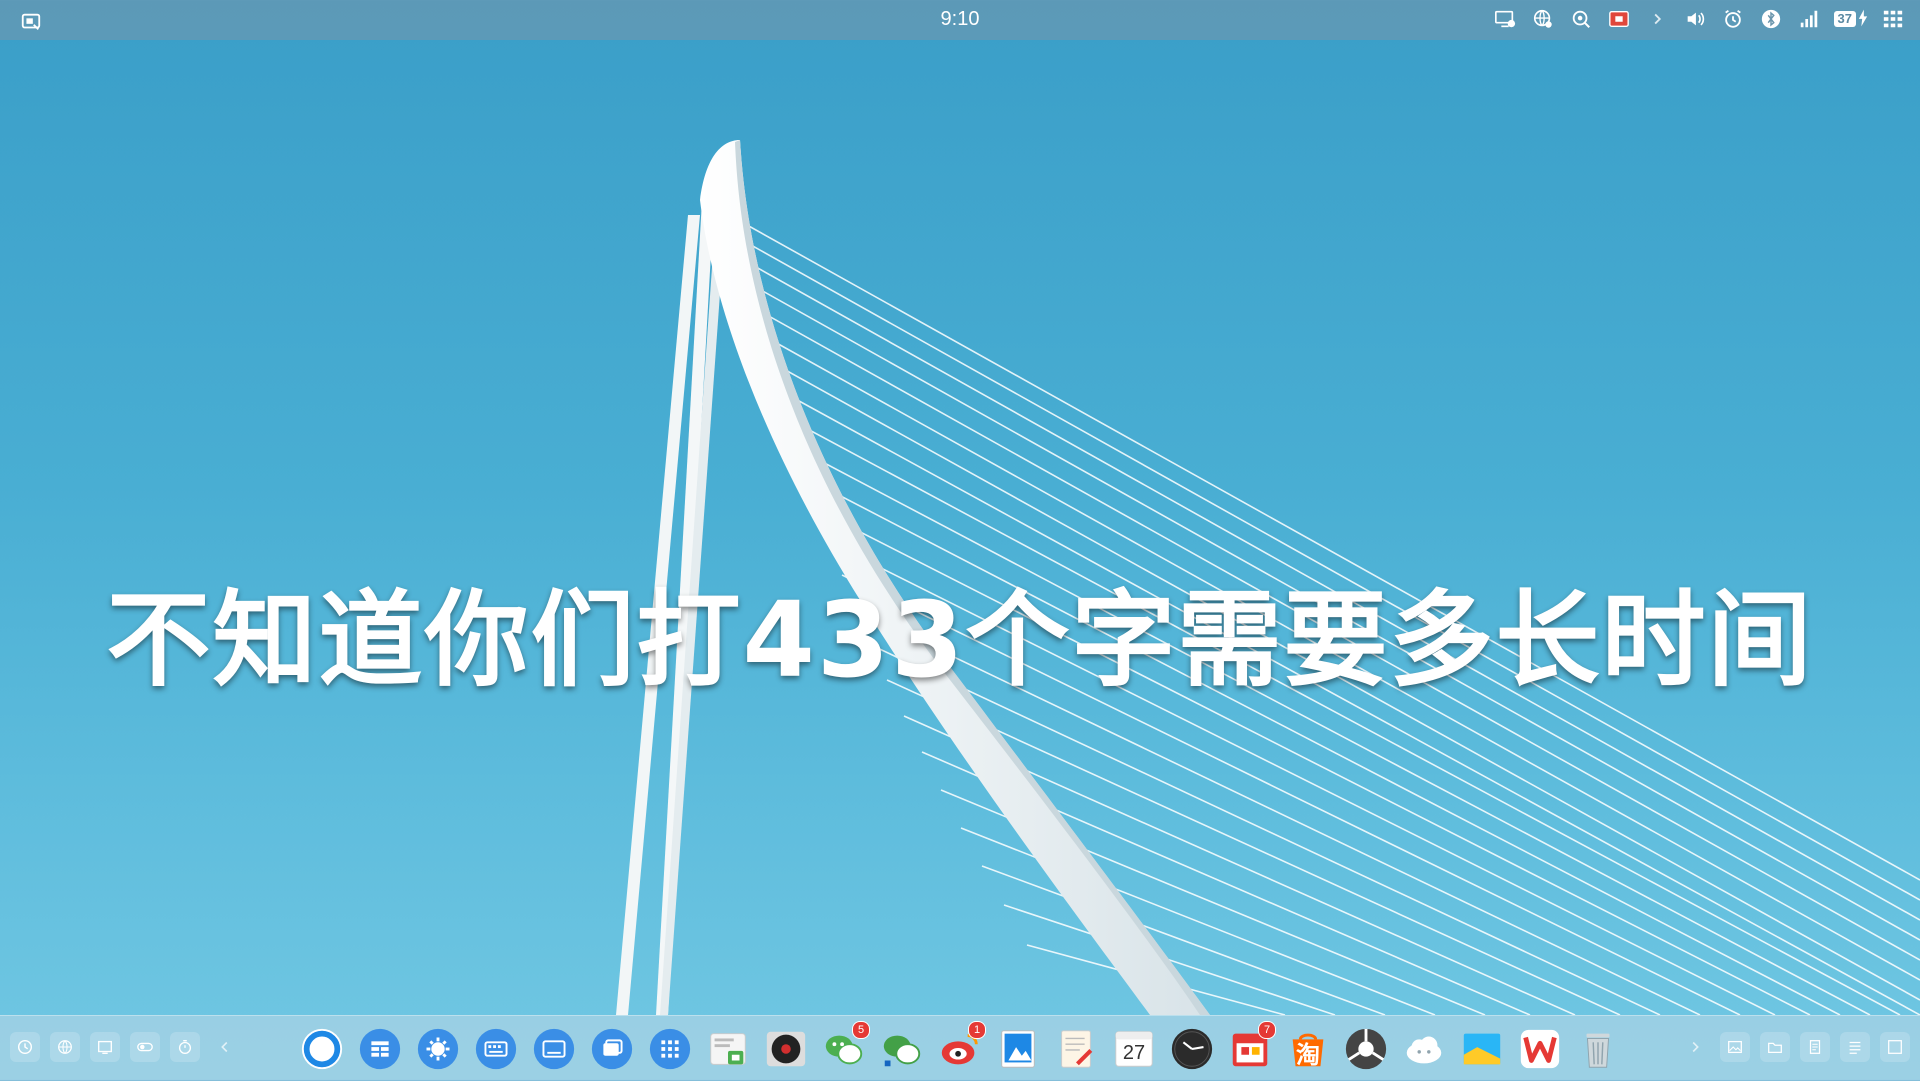 The height and width of the screenshot is (1081, 1920). What do you see at coordinates (612, 1049) in the screenshot?
I see `window-app-icon` at bounding box center [612, 1049].